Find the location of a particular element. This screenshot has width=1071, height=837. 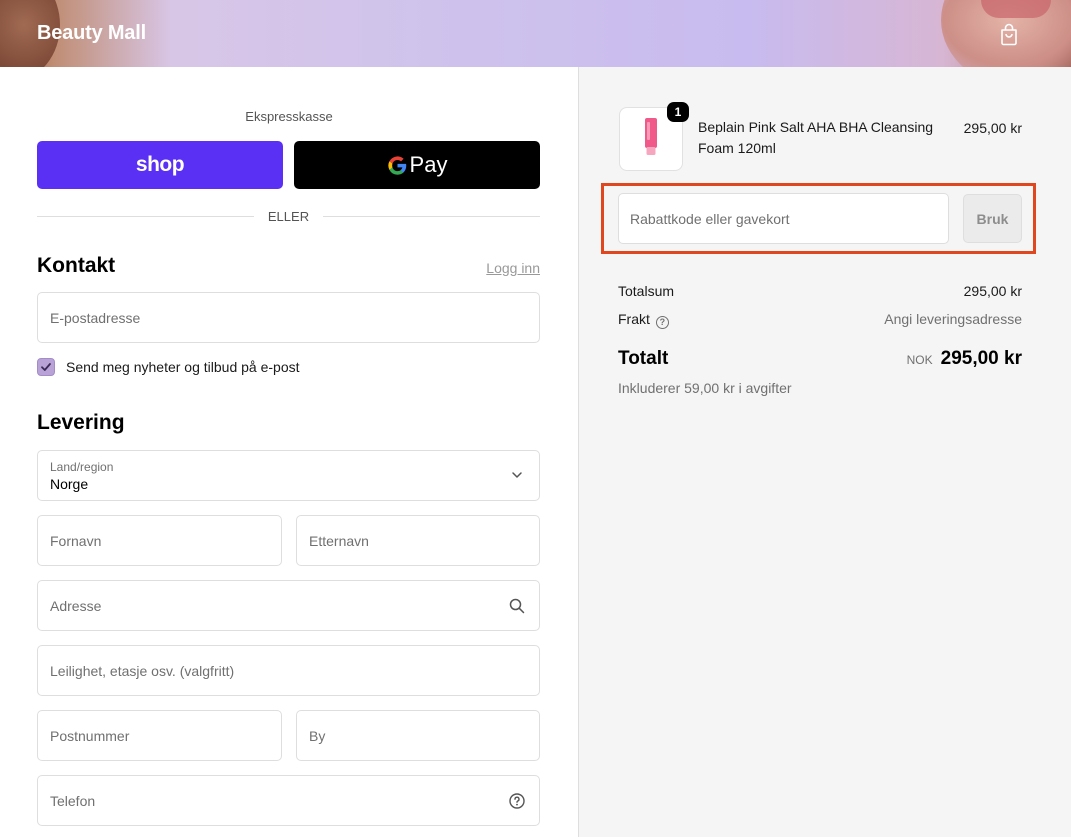

discount-placeholder: Rabattkode eller gavekort is located at coordinates (710, 219).